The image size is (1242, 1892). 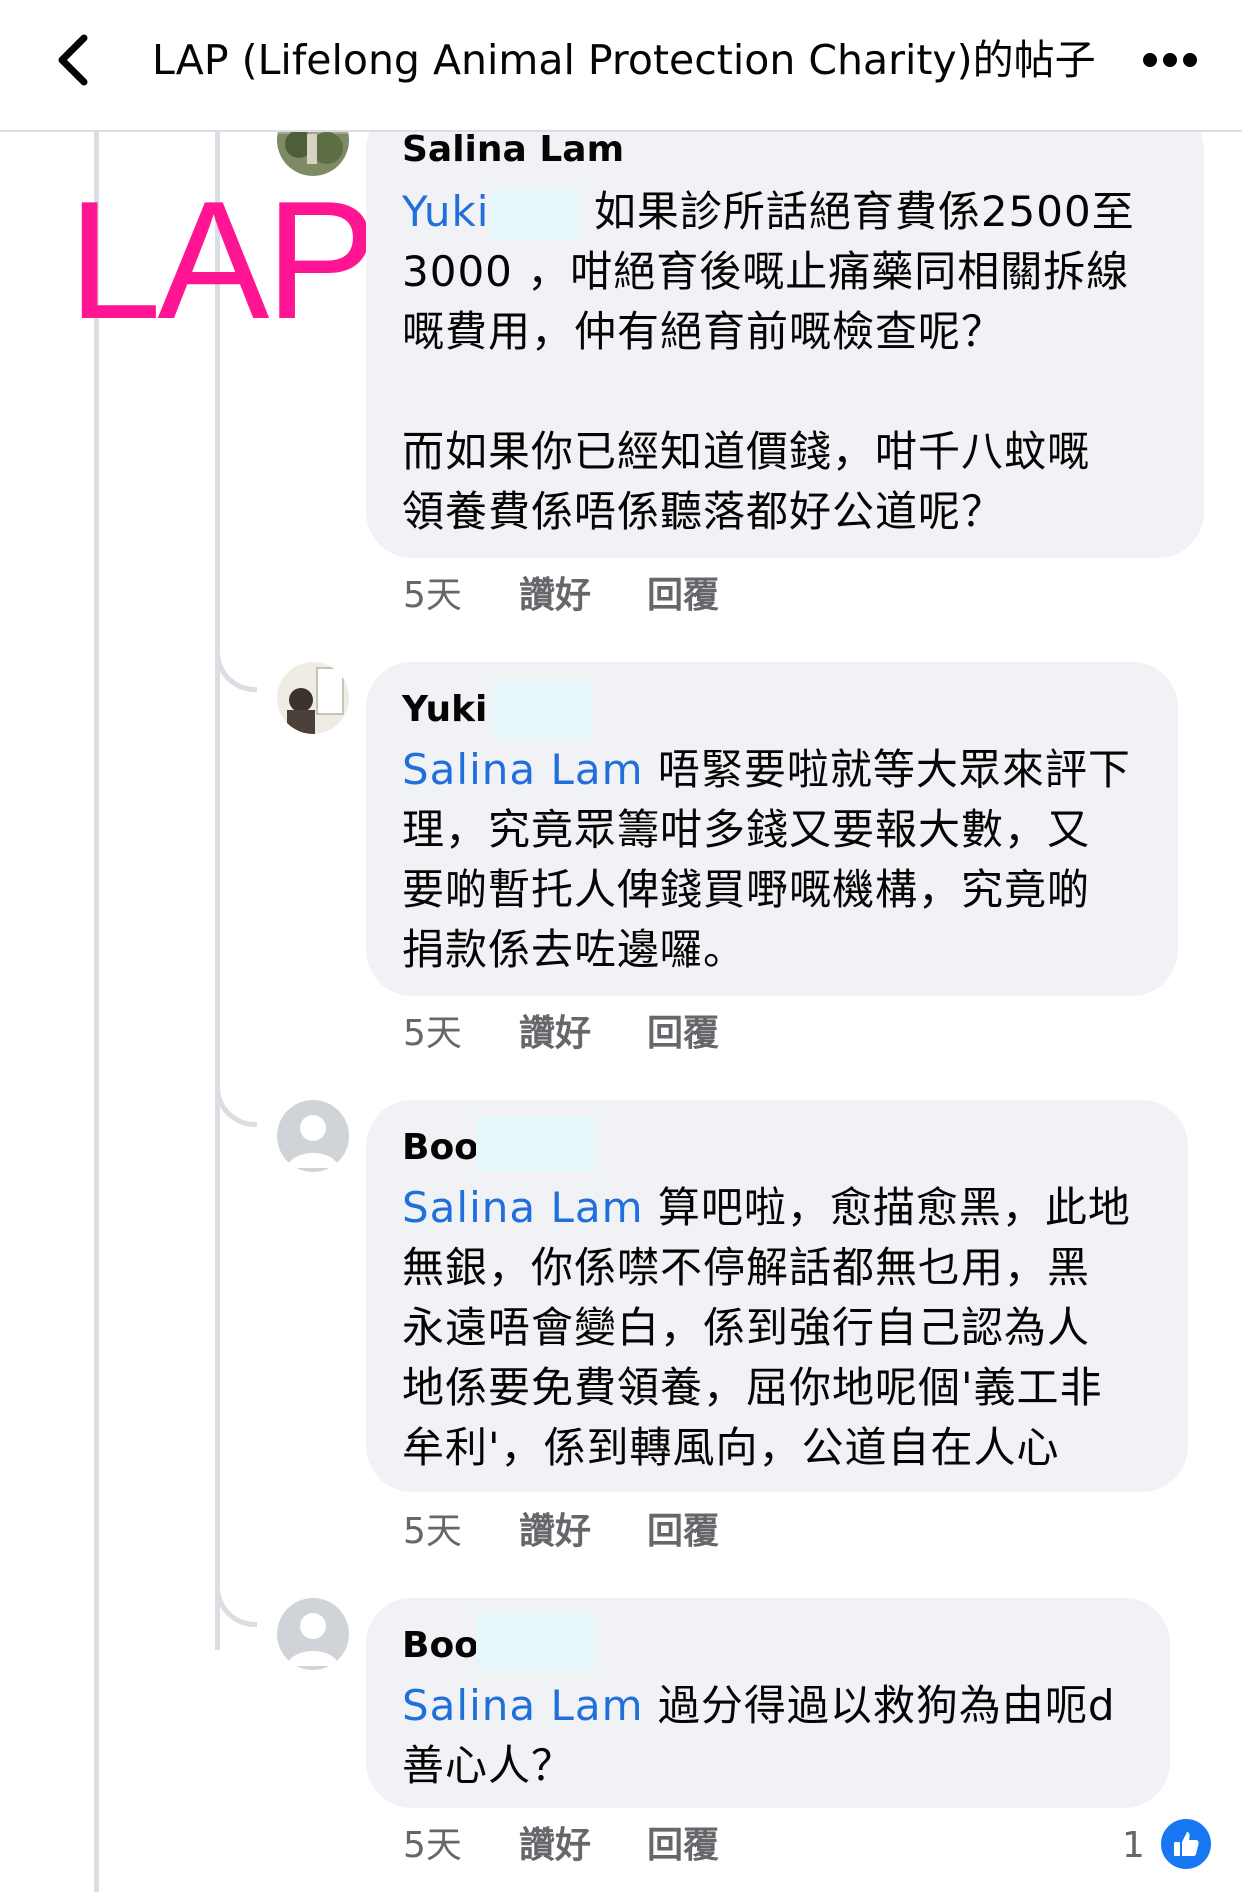 I want to click on thumbs-up-icon, so click(x=1186, y=1844).